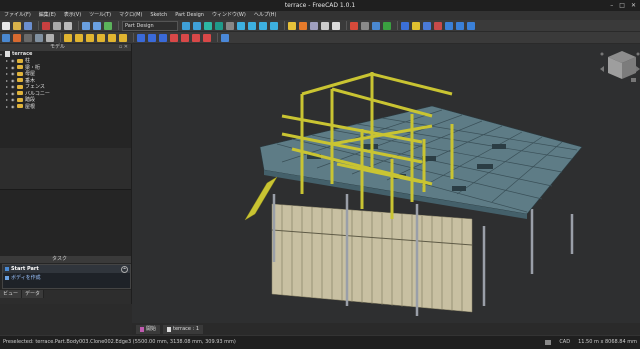 Image resolution: width=640 pixels, height=349 pixels. What do you see at coordinates (26, 278) in the screenshot?
I see `create-body-label: ボディを作成` at bounding box center [26, 278].